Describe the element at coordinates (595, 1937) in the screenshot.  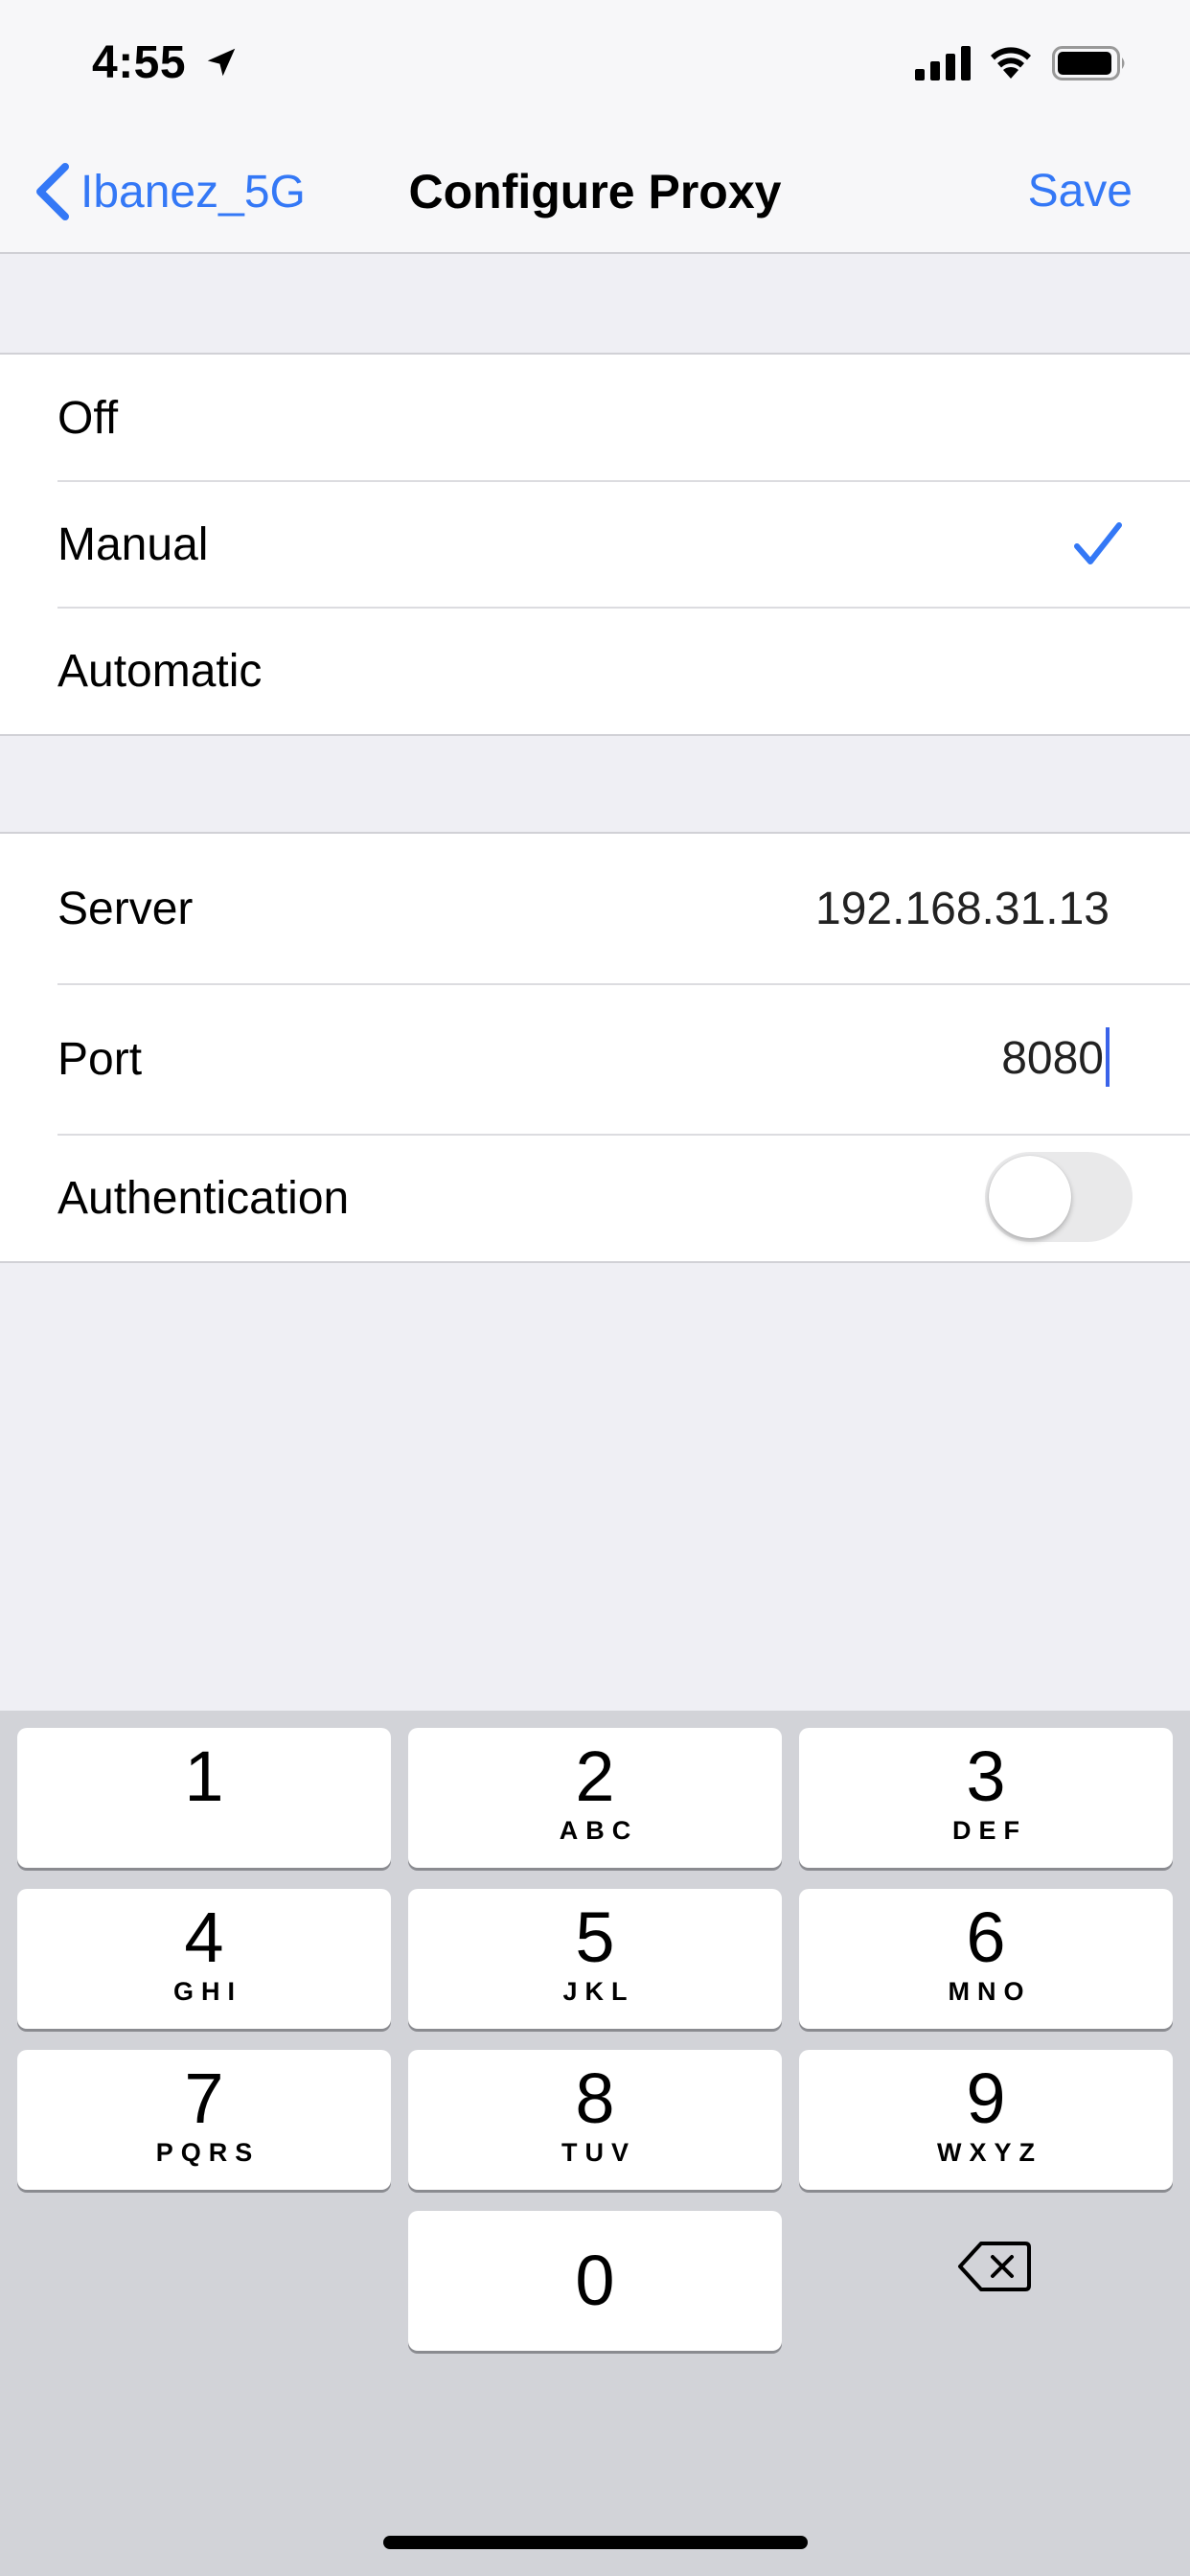
I see `key-digit: 5` at that location.